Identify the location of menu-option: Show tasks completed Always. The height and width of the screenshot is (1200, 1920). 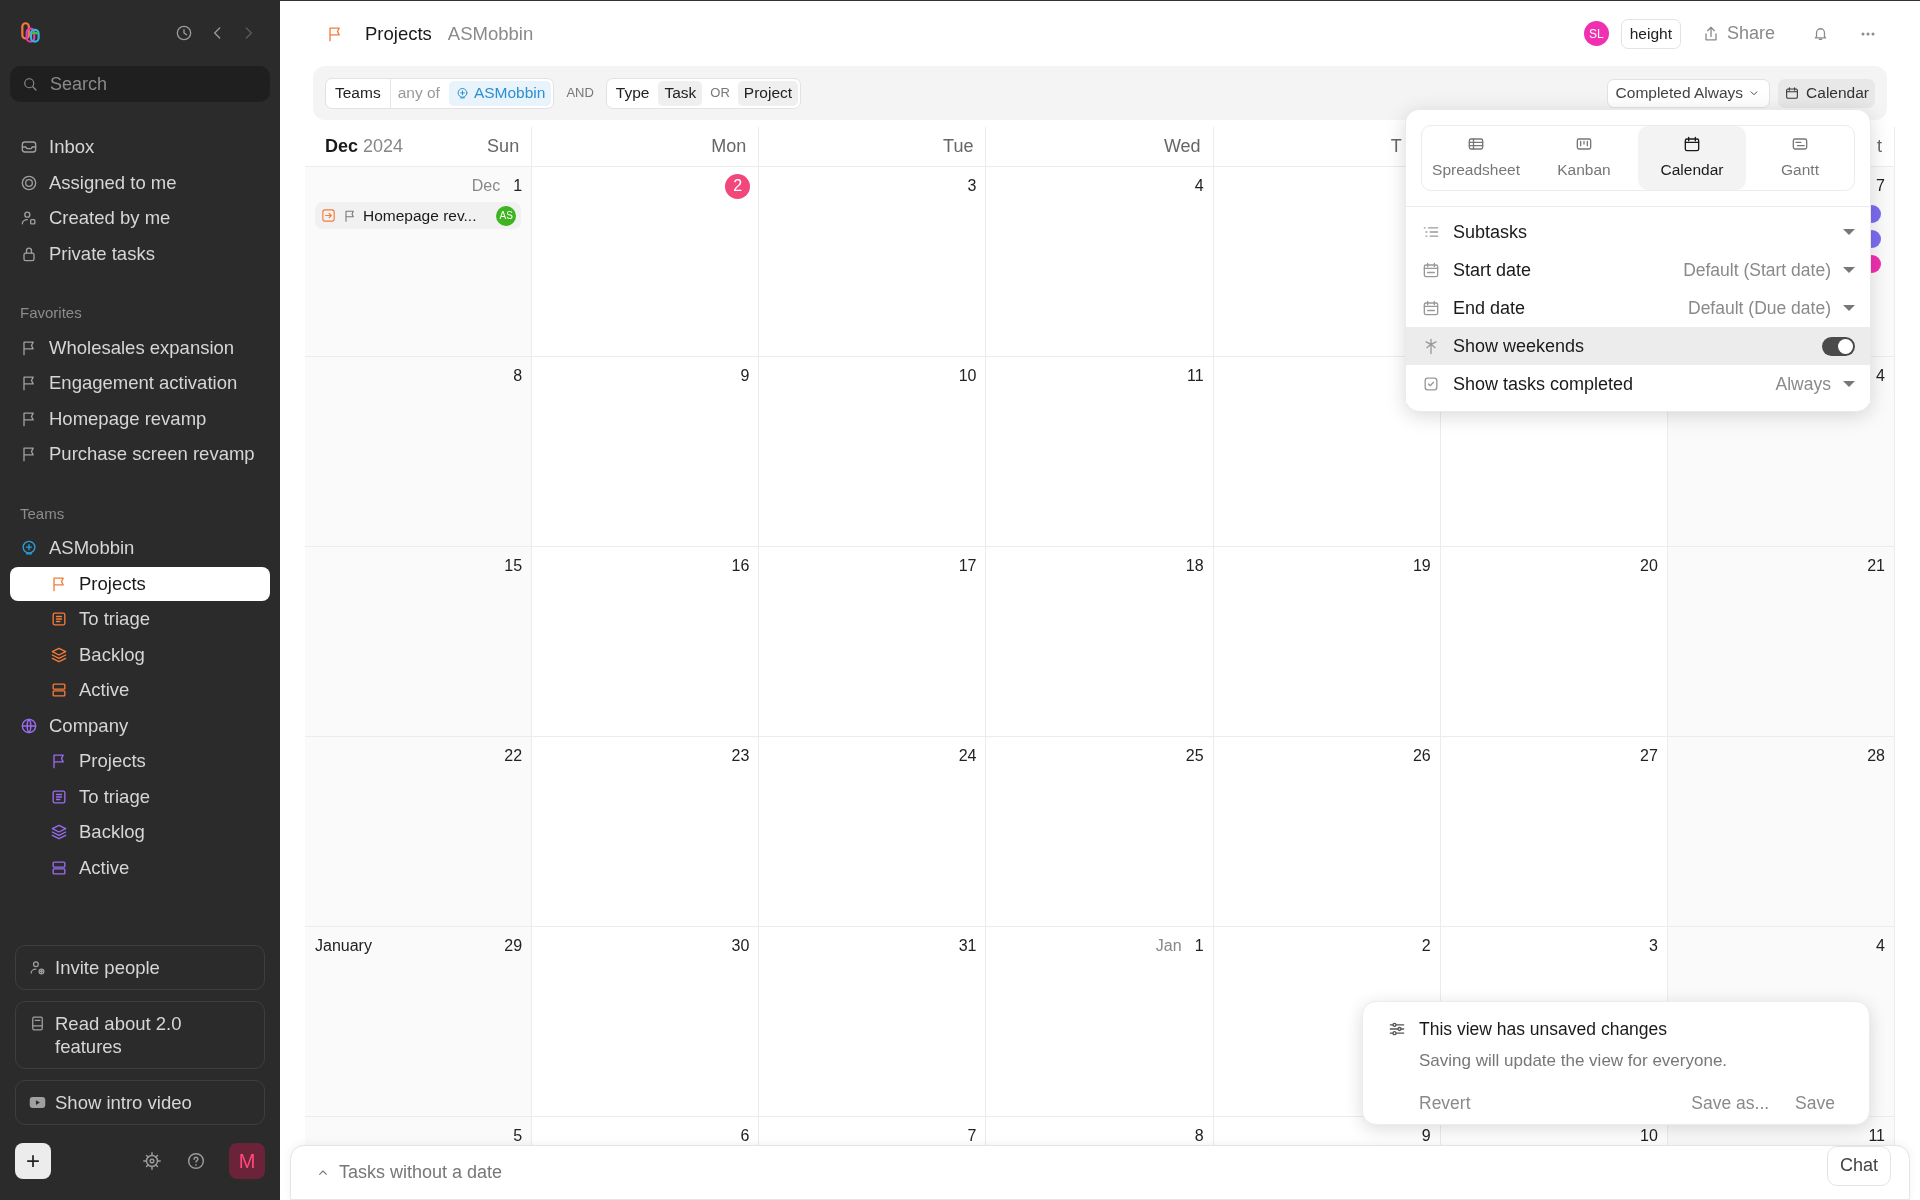
(1638, 384).